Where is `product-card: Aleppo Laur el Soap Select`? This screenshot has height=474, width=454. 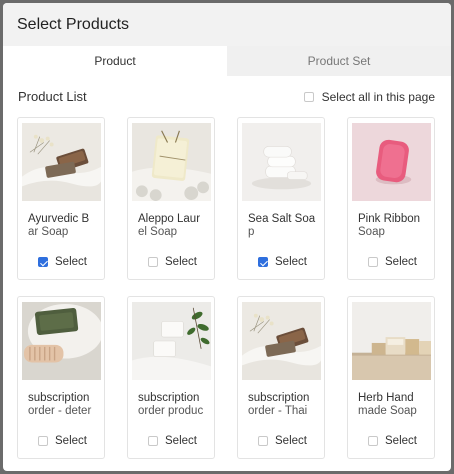 product-card: Aleppo Laur el Soap Select is located at coordinates (171, 198).